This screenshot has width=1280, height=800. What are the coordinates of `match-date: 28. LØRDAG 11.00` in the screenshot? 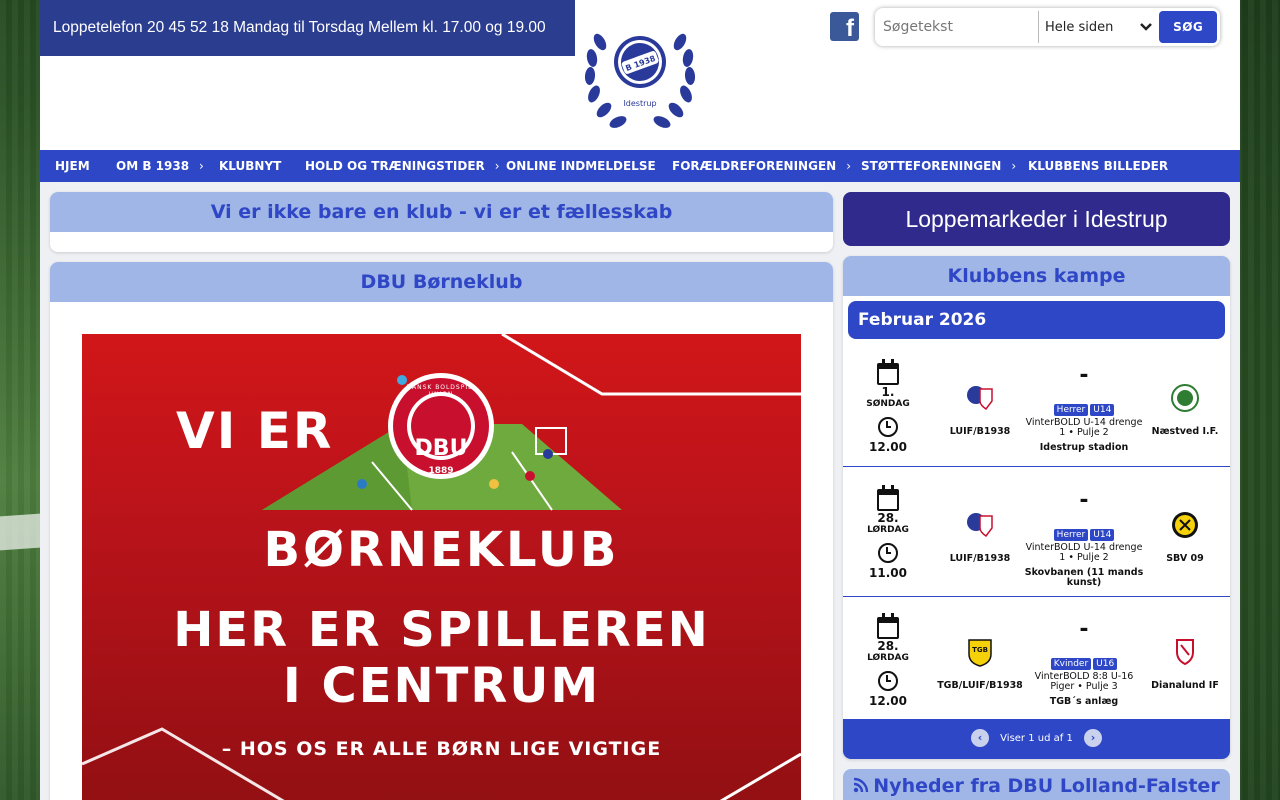 It's located at (888, 532).